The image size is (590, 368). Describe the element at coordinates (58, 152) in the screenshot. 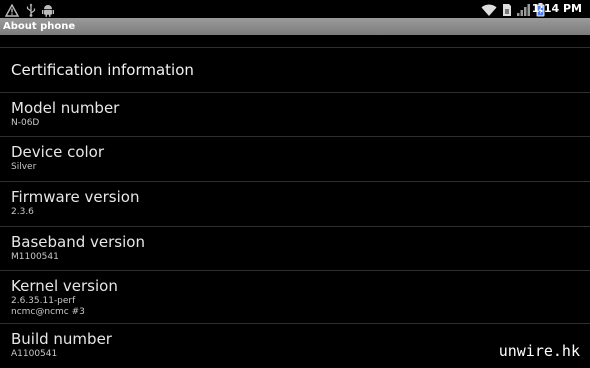

I see `device-color-label: Device color` at that location.